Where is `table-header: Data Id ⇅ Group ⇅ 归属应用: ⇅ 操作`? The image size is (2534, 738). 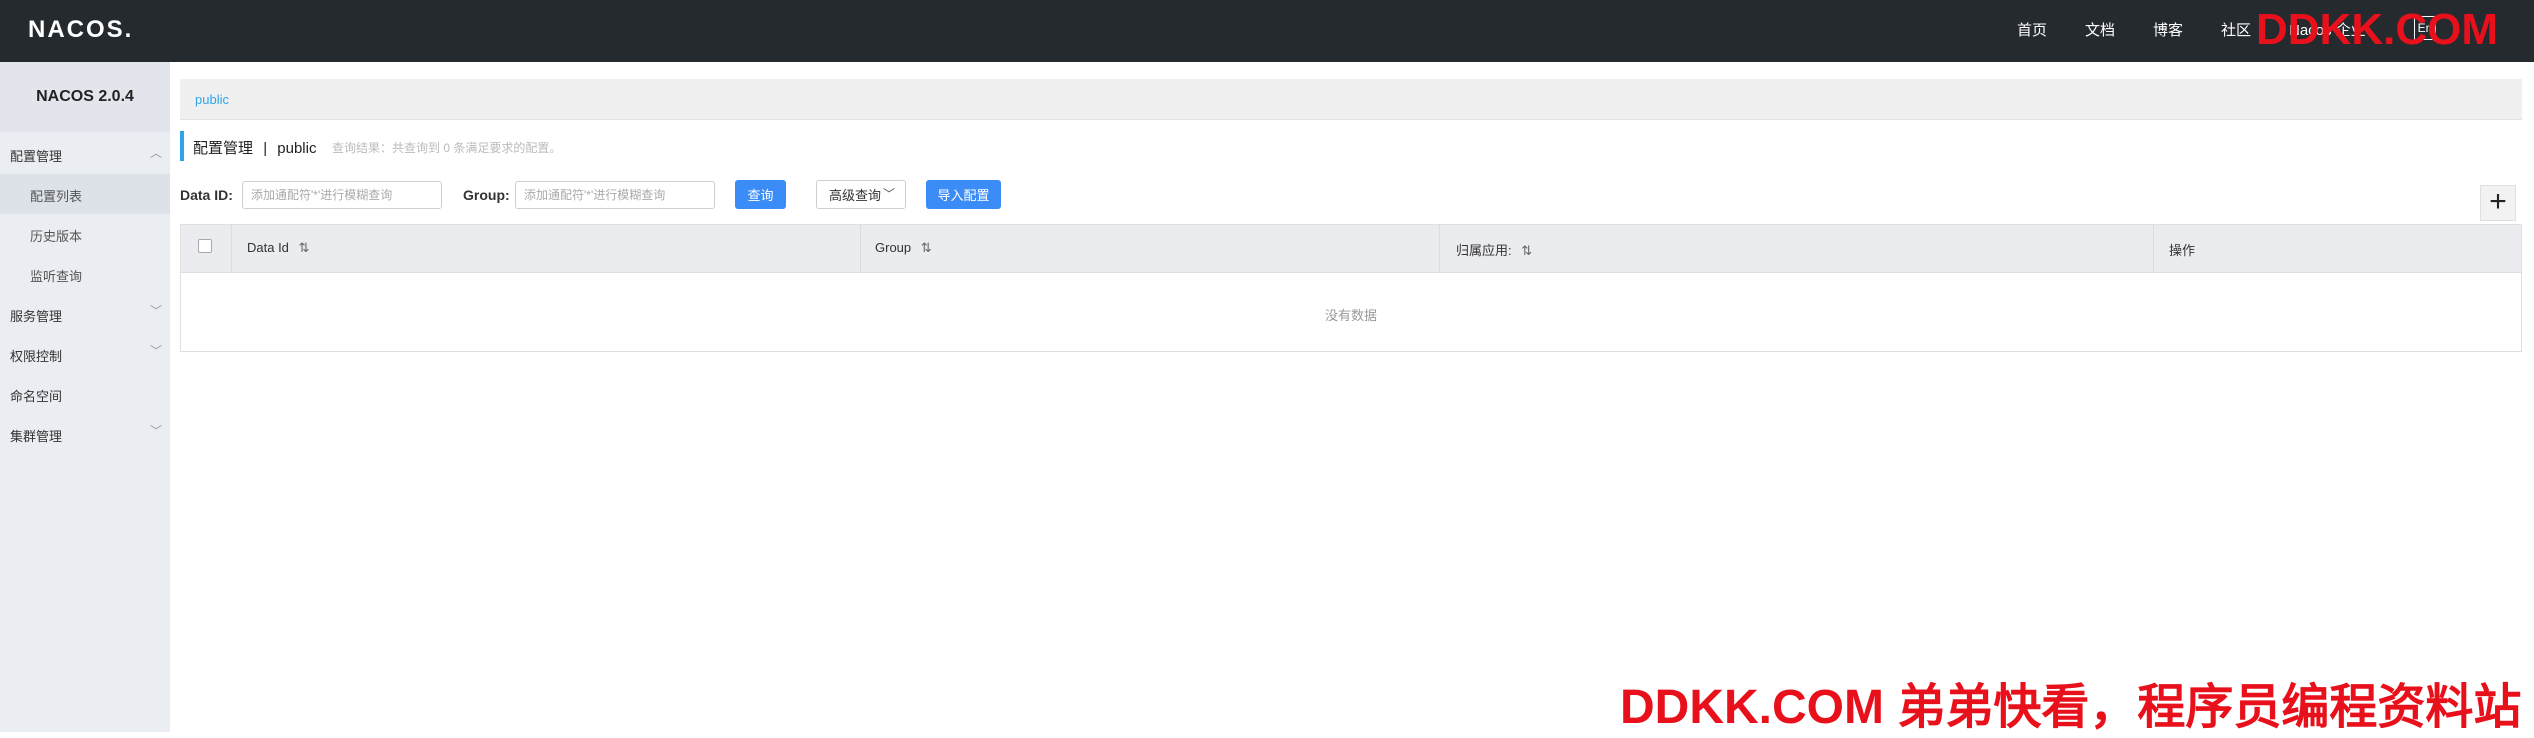 table-header: Data Id ⇅ Group ⇅ 归属应用: ⇅ 操作 is located at coordinates (1351, 249).